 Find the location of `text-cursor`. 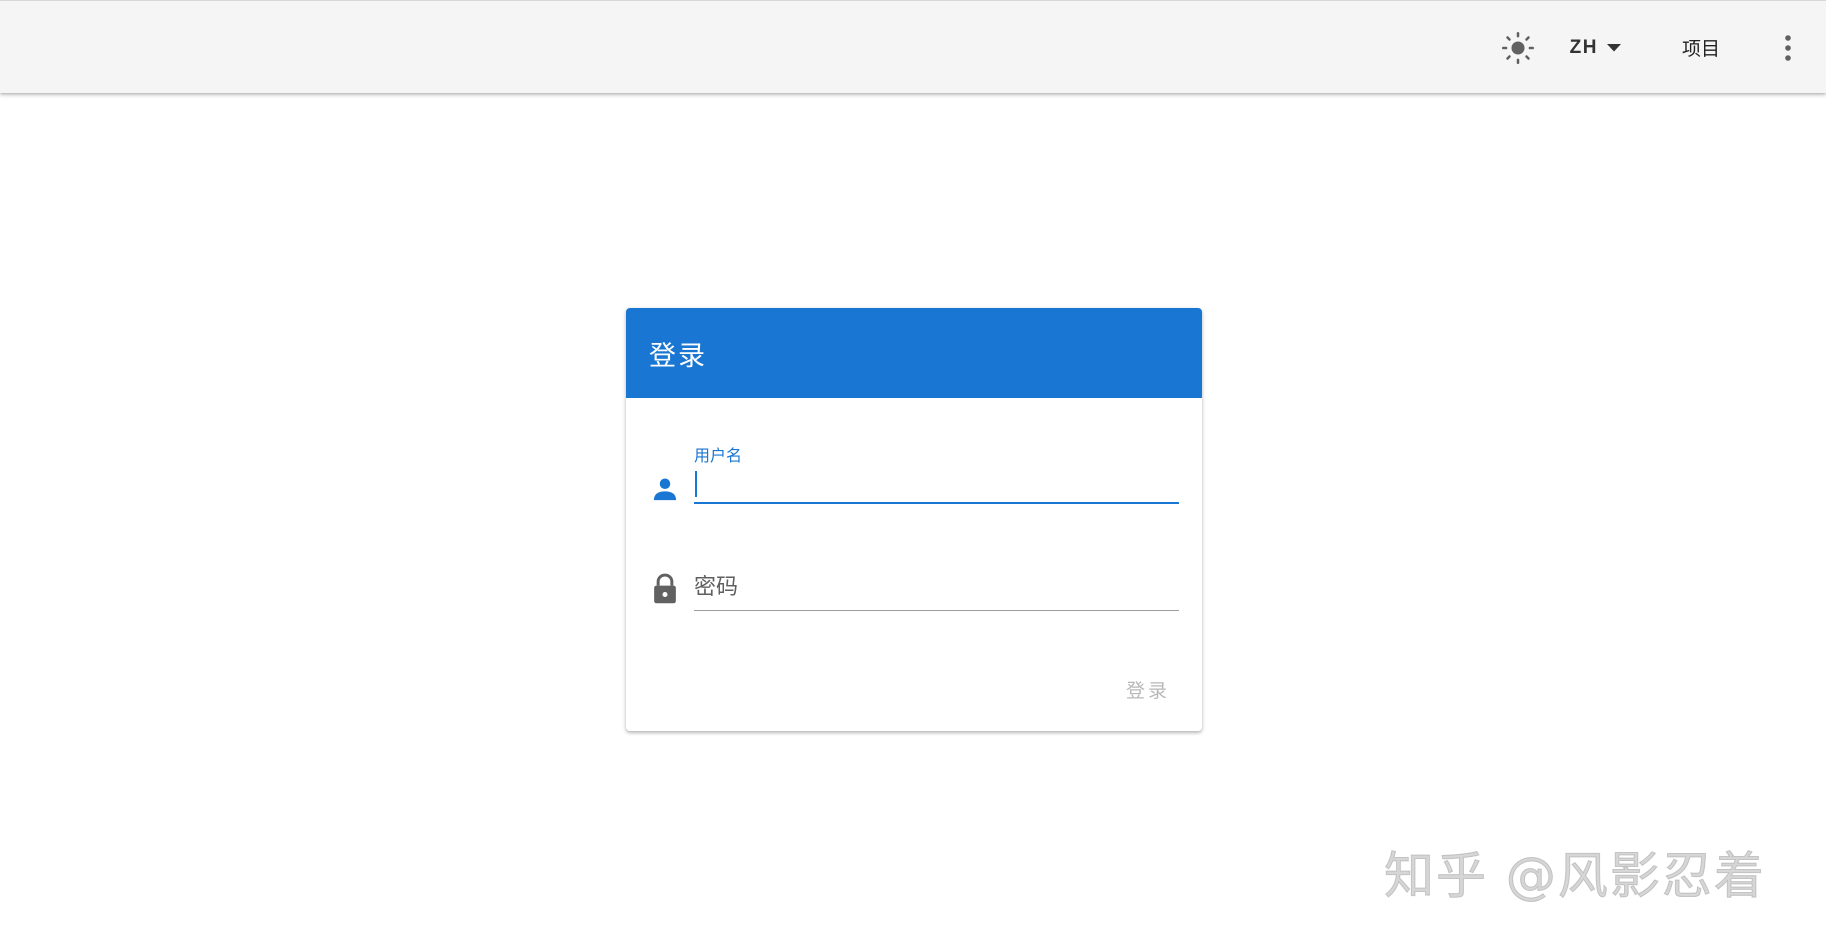

text-cursor is located at coordinates (696, 484).